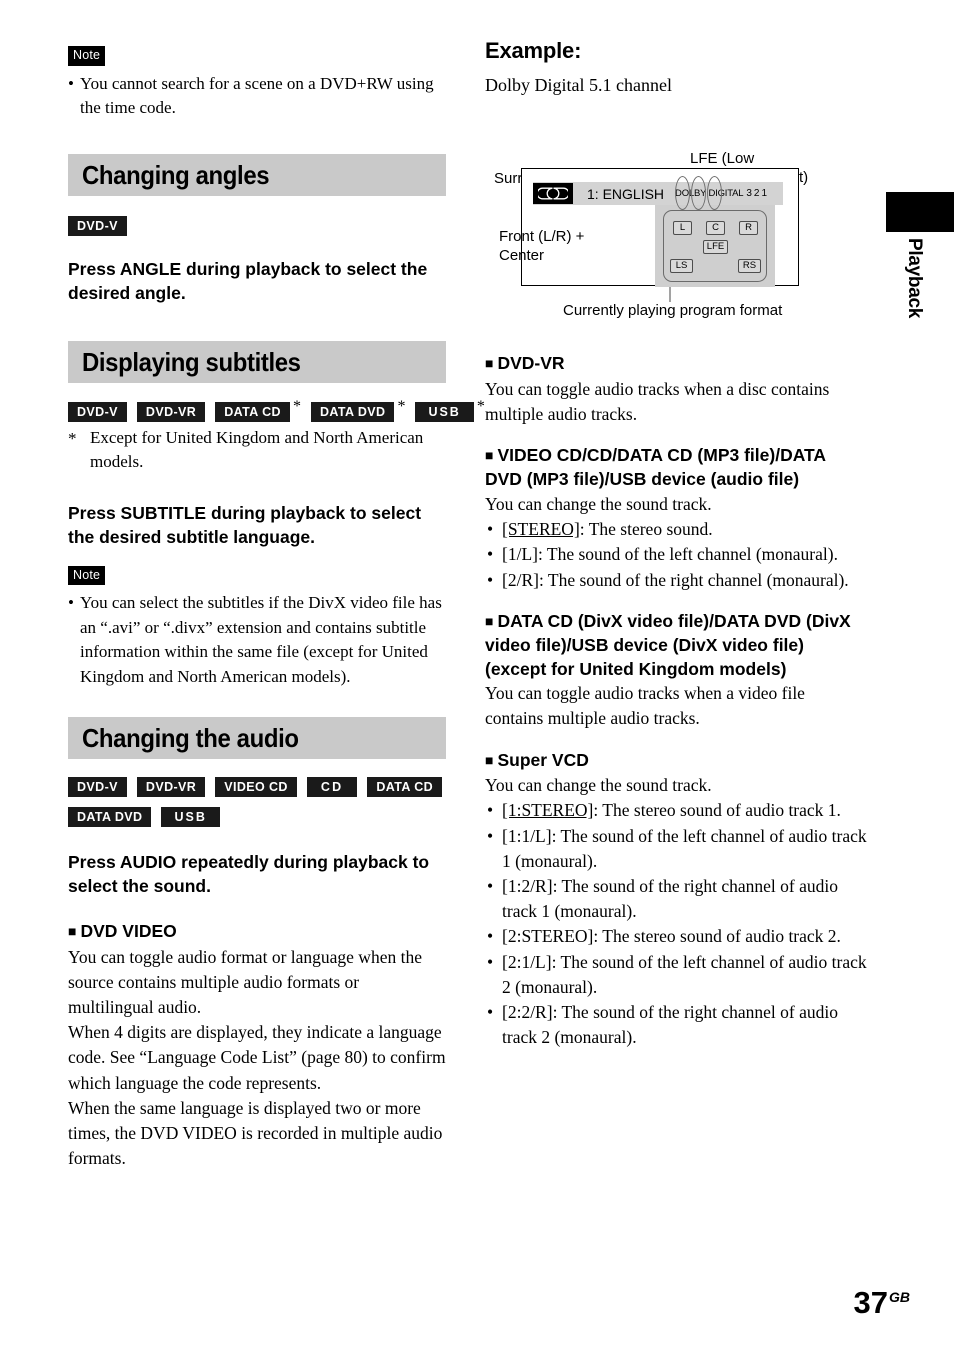 This screenshot has width=954, height=1352. Describe the element at coordinates (717, 936) in the screenshot. I see `option-desc: : The stereo sound of audio track 2.` at that location.